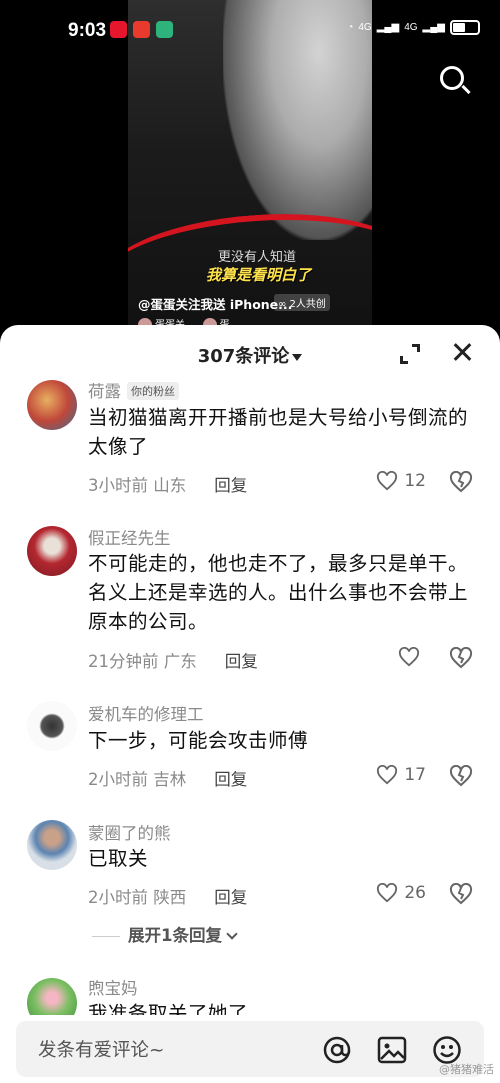 This screenshot has width=500, height=1083. What do you see at coordinates (307, 304) in the screenshot?
I see `coop-badge-label: 2人共创` at bounding box center [307, 304].